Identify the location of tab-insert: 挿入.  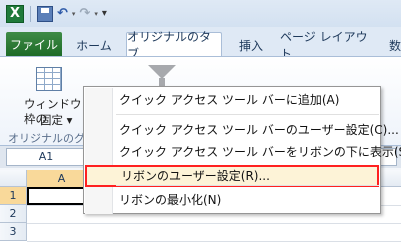
(251, 45).